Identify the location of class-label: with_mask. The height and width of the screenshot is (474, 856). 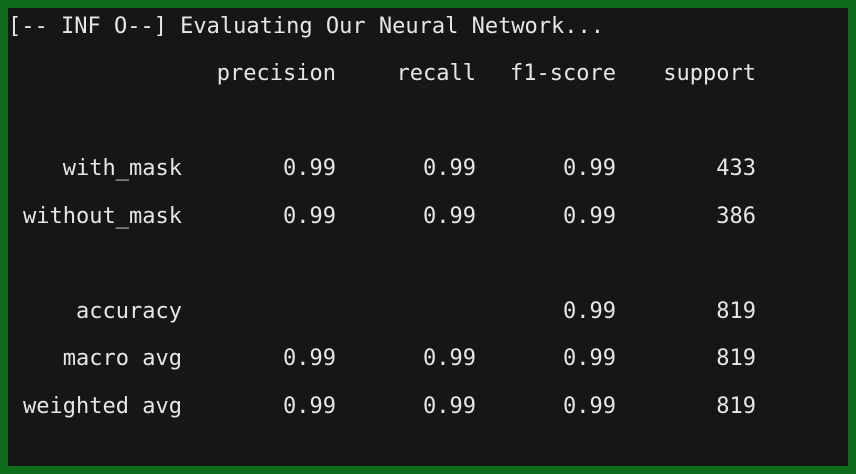
(122, 168).